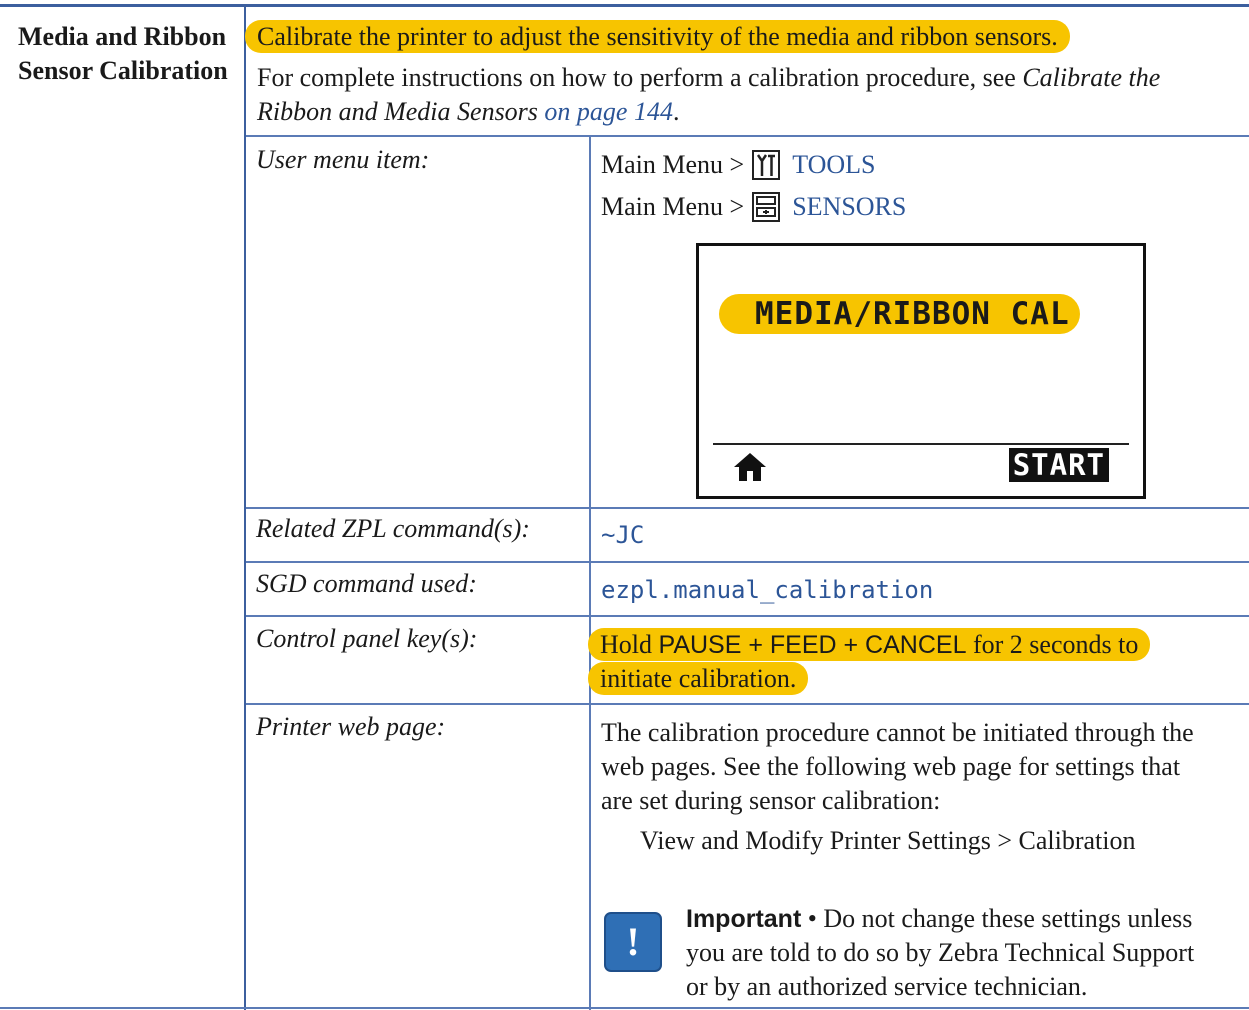  I want to click on intro-divider, so click(747, 136).